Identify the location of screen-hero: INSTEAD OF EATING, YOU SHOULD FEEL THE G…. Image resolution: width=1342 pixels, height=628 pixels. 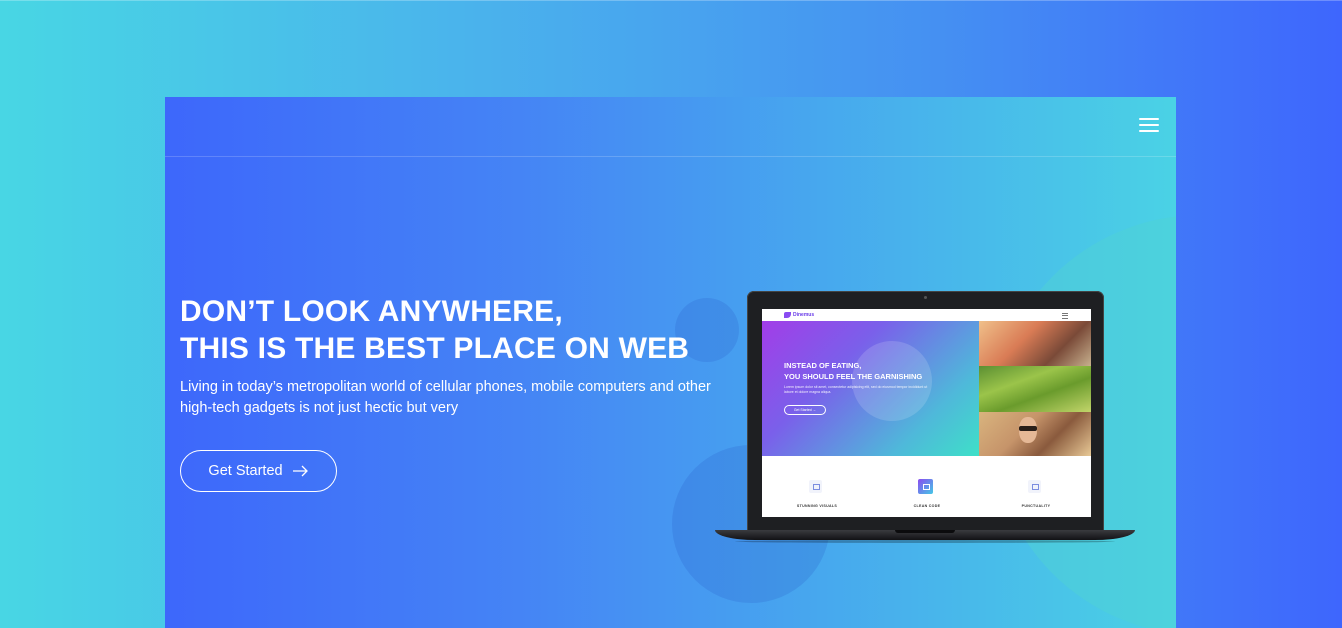
(870, 388).